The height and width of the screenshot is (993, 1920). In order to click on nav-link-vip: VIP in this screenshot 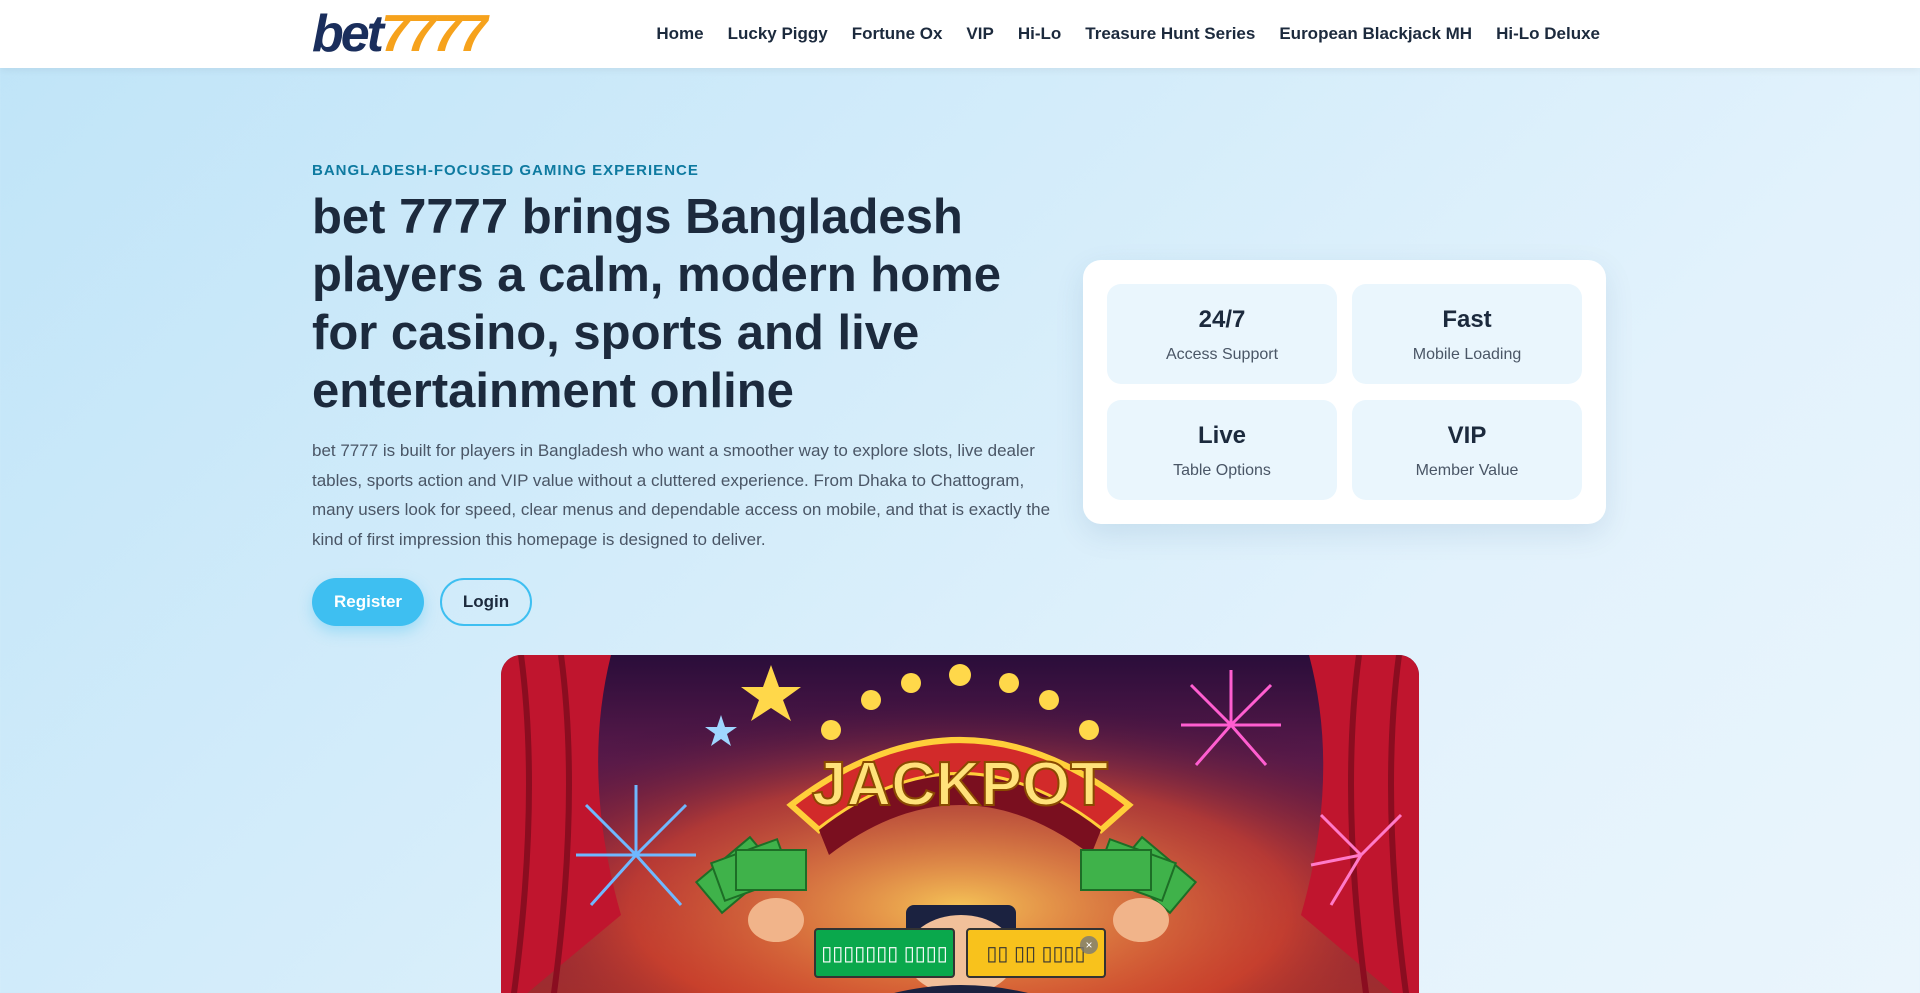, I will do `click(979, 34)`.